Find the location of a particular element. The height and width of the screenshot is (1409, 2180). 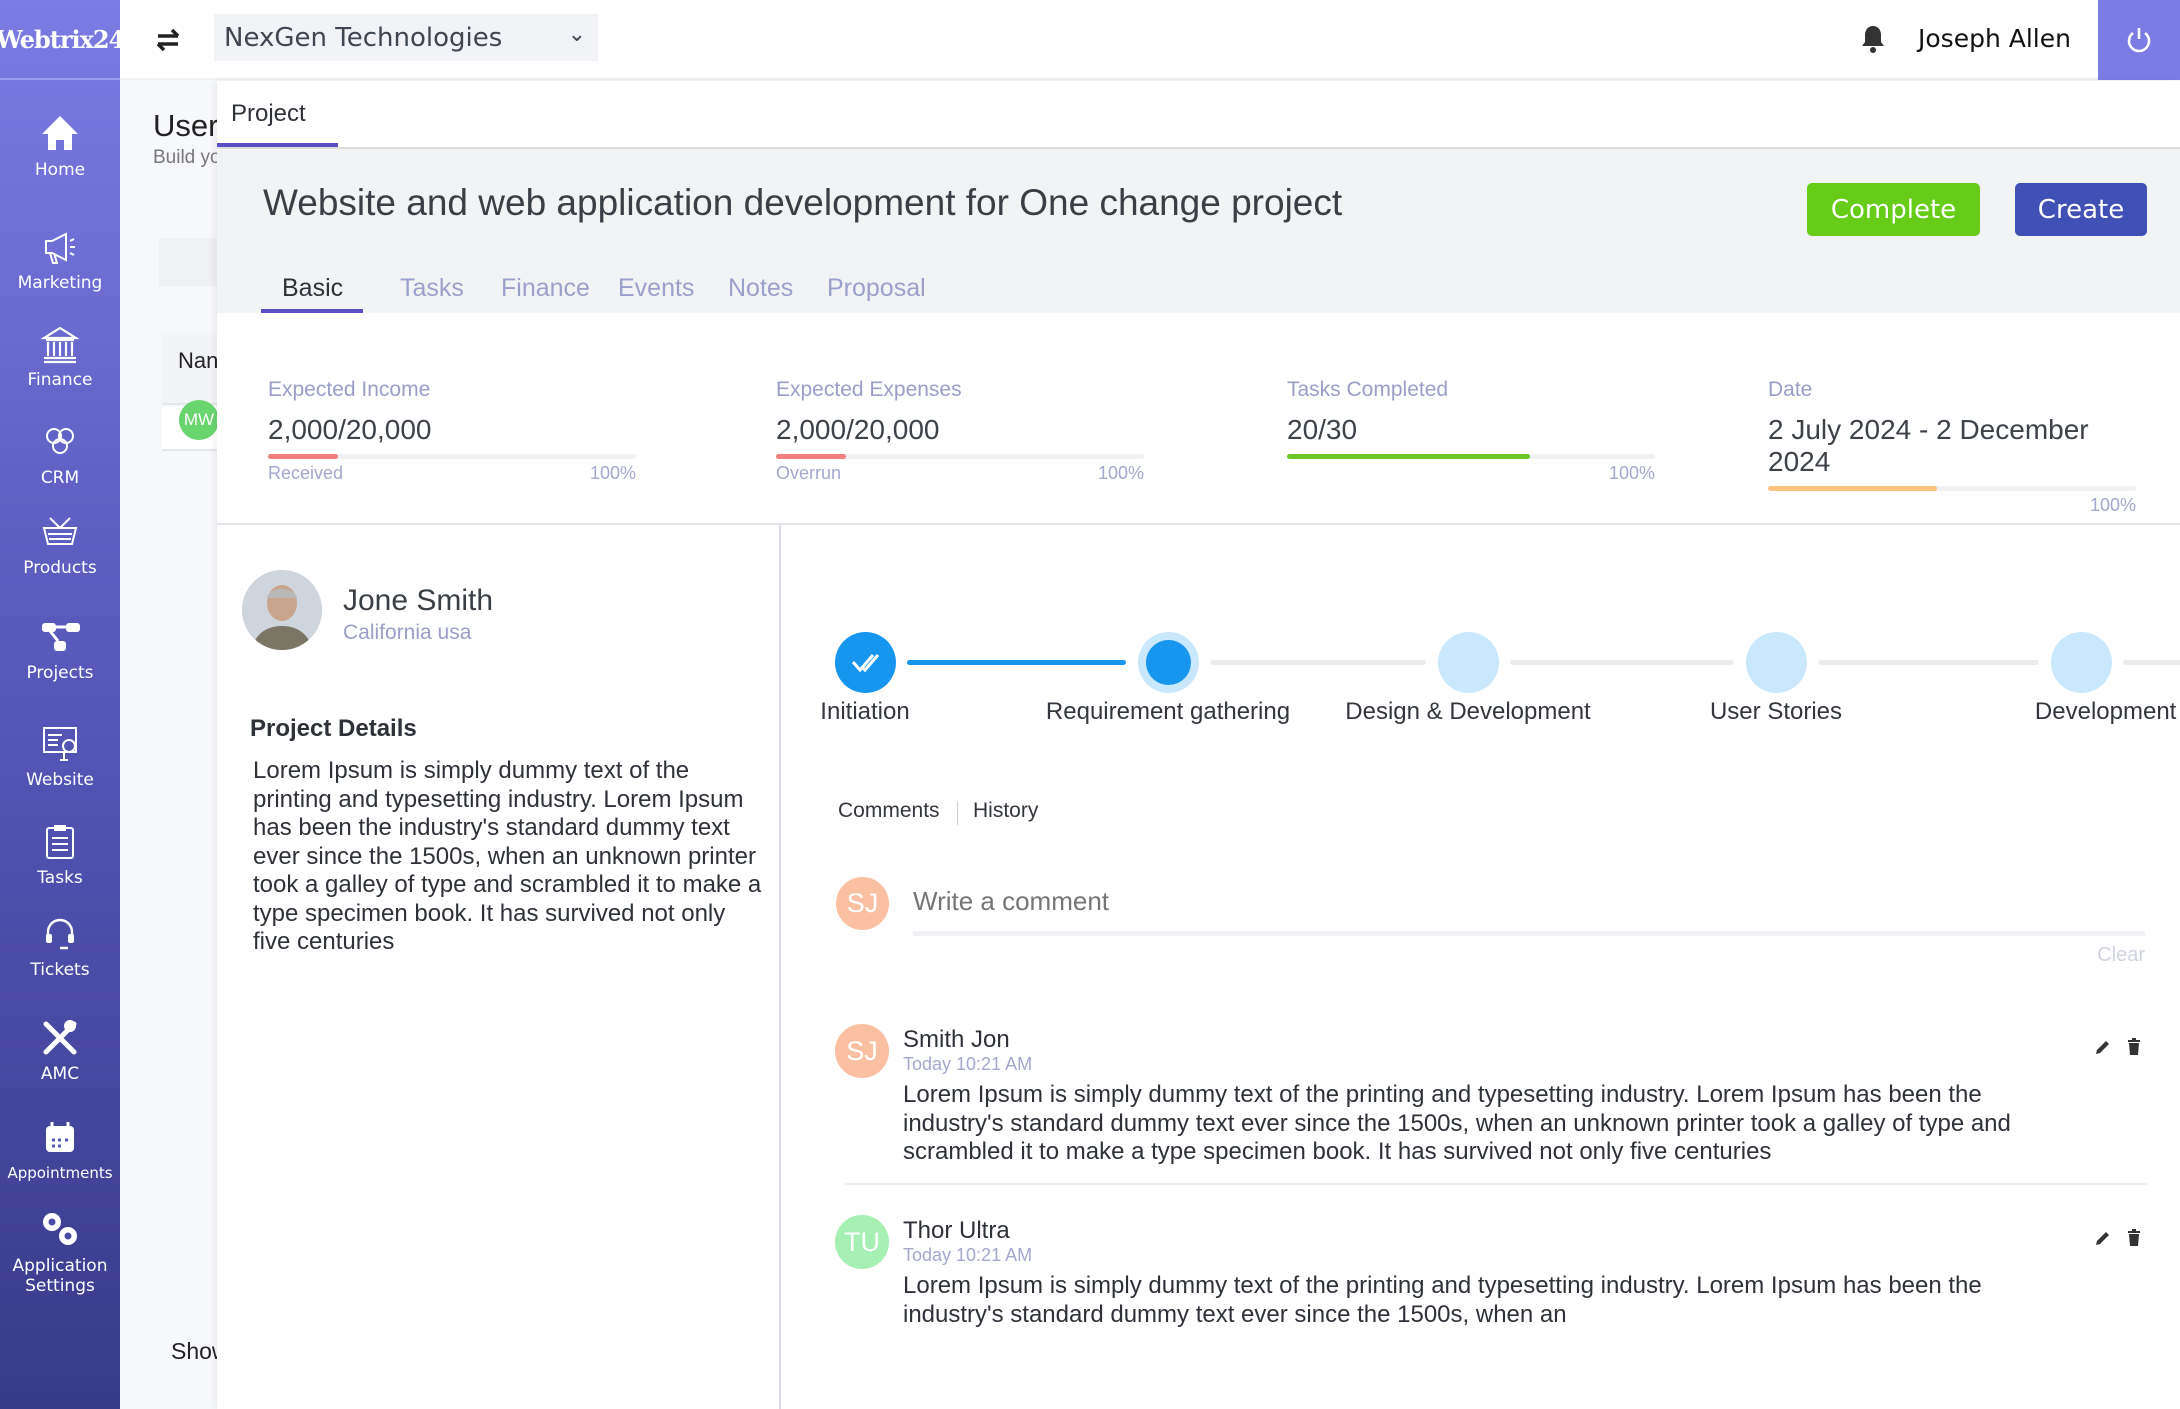

people-icon is located at coordinates (60, 441).